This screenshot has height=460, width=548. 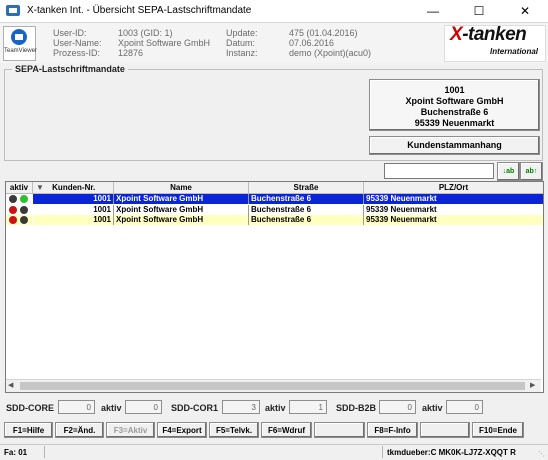 What do you see at coordinates (541, 454) in the screenshot?
I see `resize-grip-icon: ⋱` at bounding box center [541, 454].